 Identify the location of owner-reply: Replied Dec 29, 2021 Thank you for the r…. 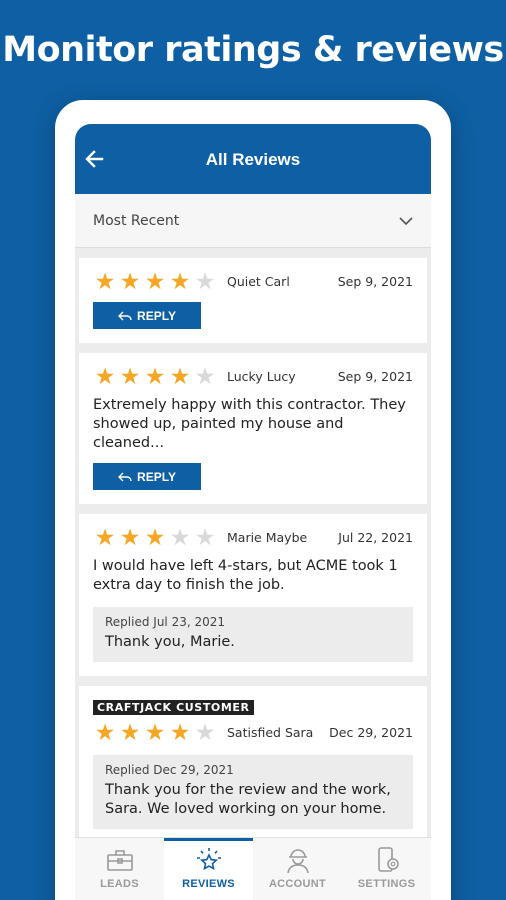
(253, 792).